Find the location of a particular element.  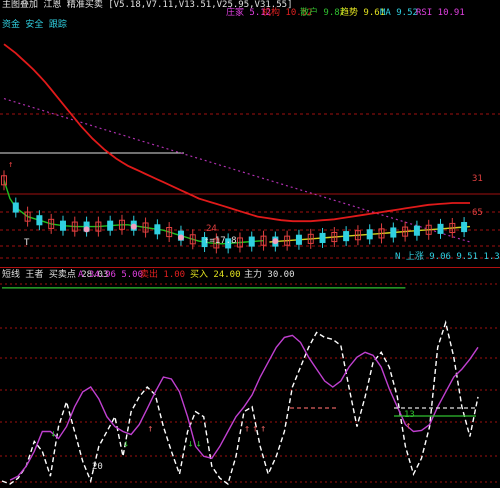

indicator-header-3: 买入 24.00 is located at coordinates (215, 275).